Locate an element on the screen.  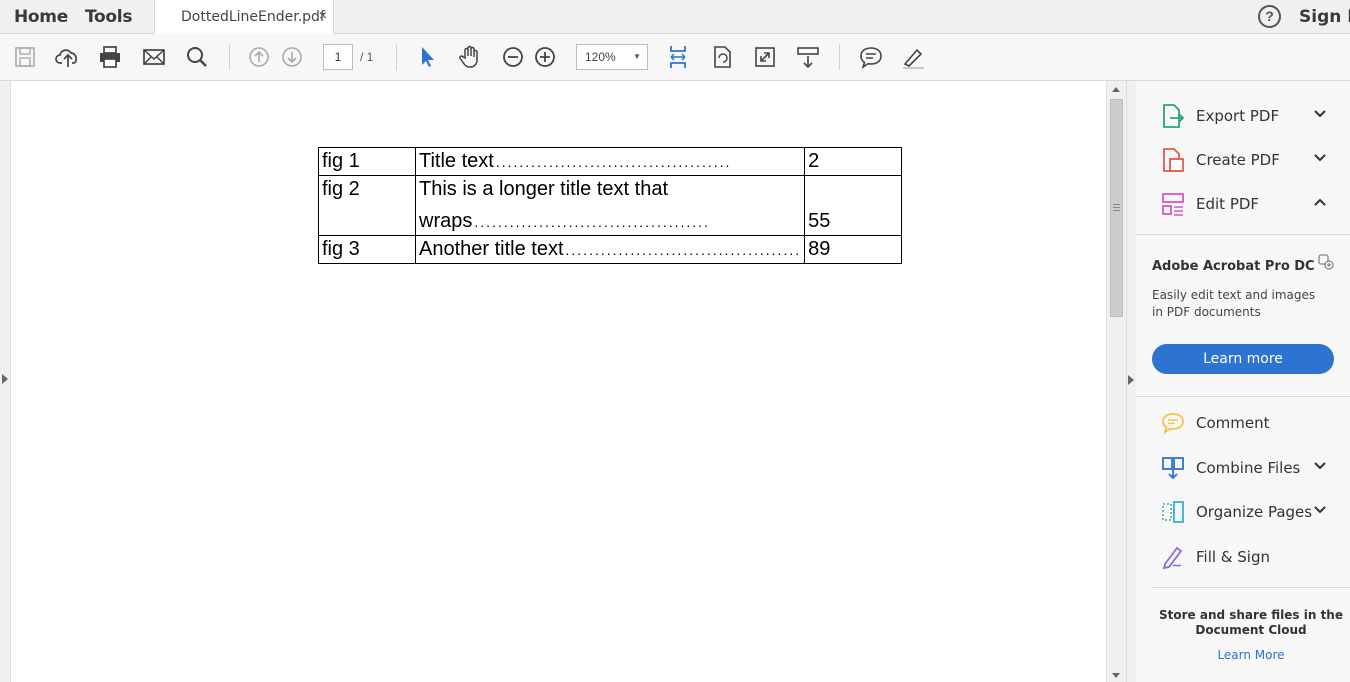
scrollbar-thumb is located at coordinates (1116, 208).